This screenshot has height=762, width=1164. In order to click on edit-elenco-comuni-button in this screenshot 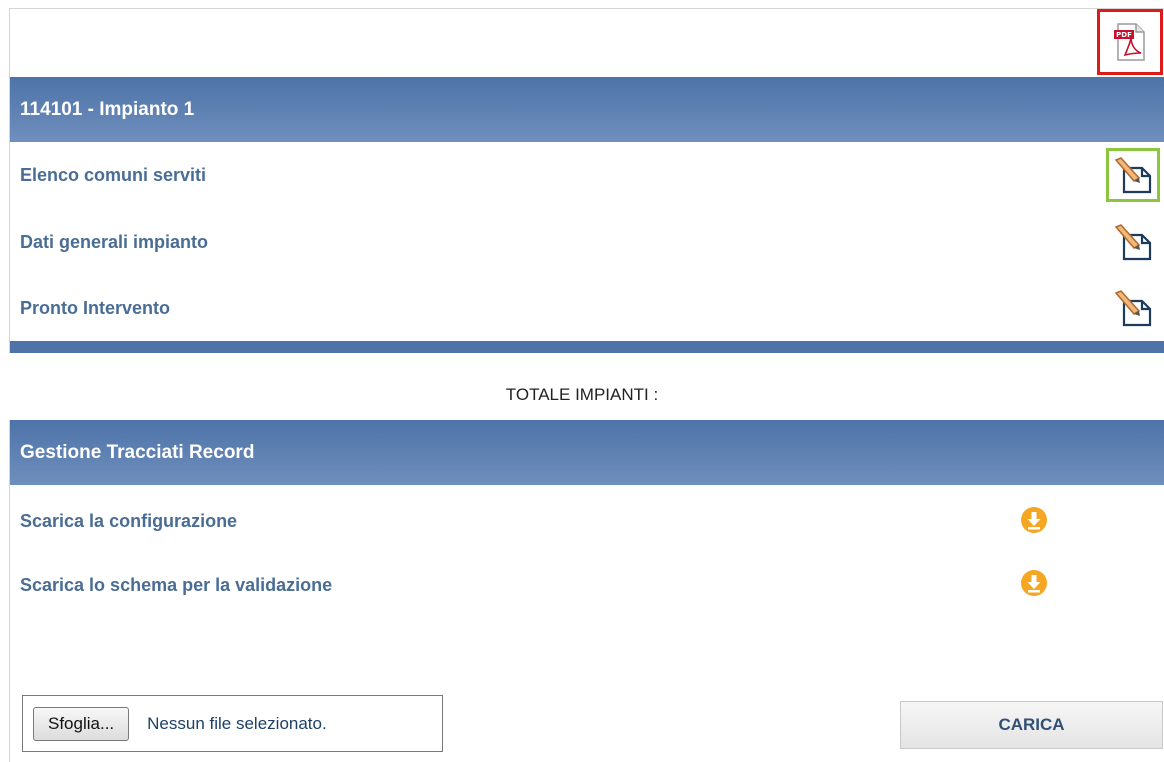, I will do `click(1133, 175)`.